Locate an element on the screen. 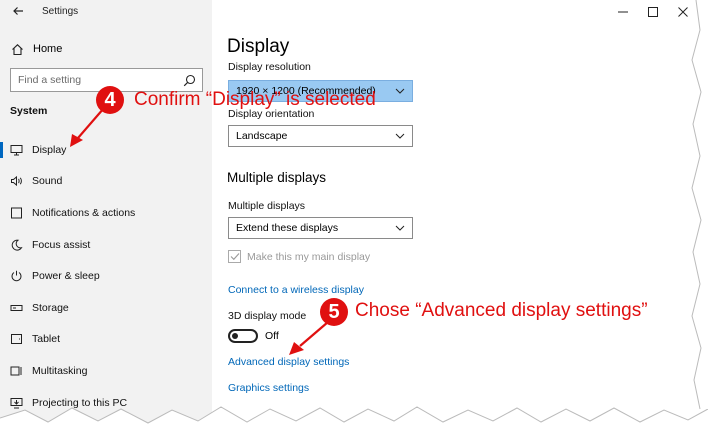 This screenshot has width=708, height=432. 3d-mode-toggle is located at coordinates (243, 336).